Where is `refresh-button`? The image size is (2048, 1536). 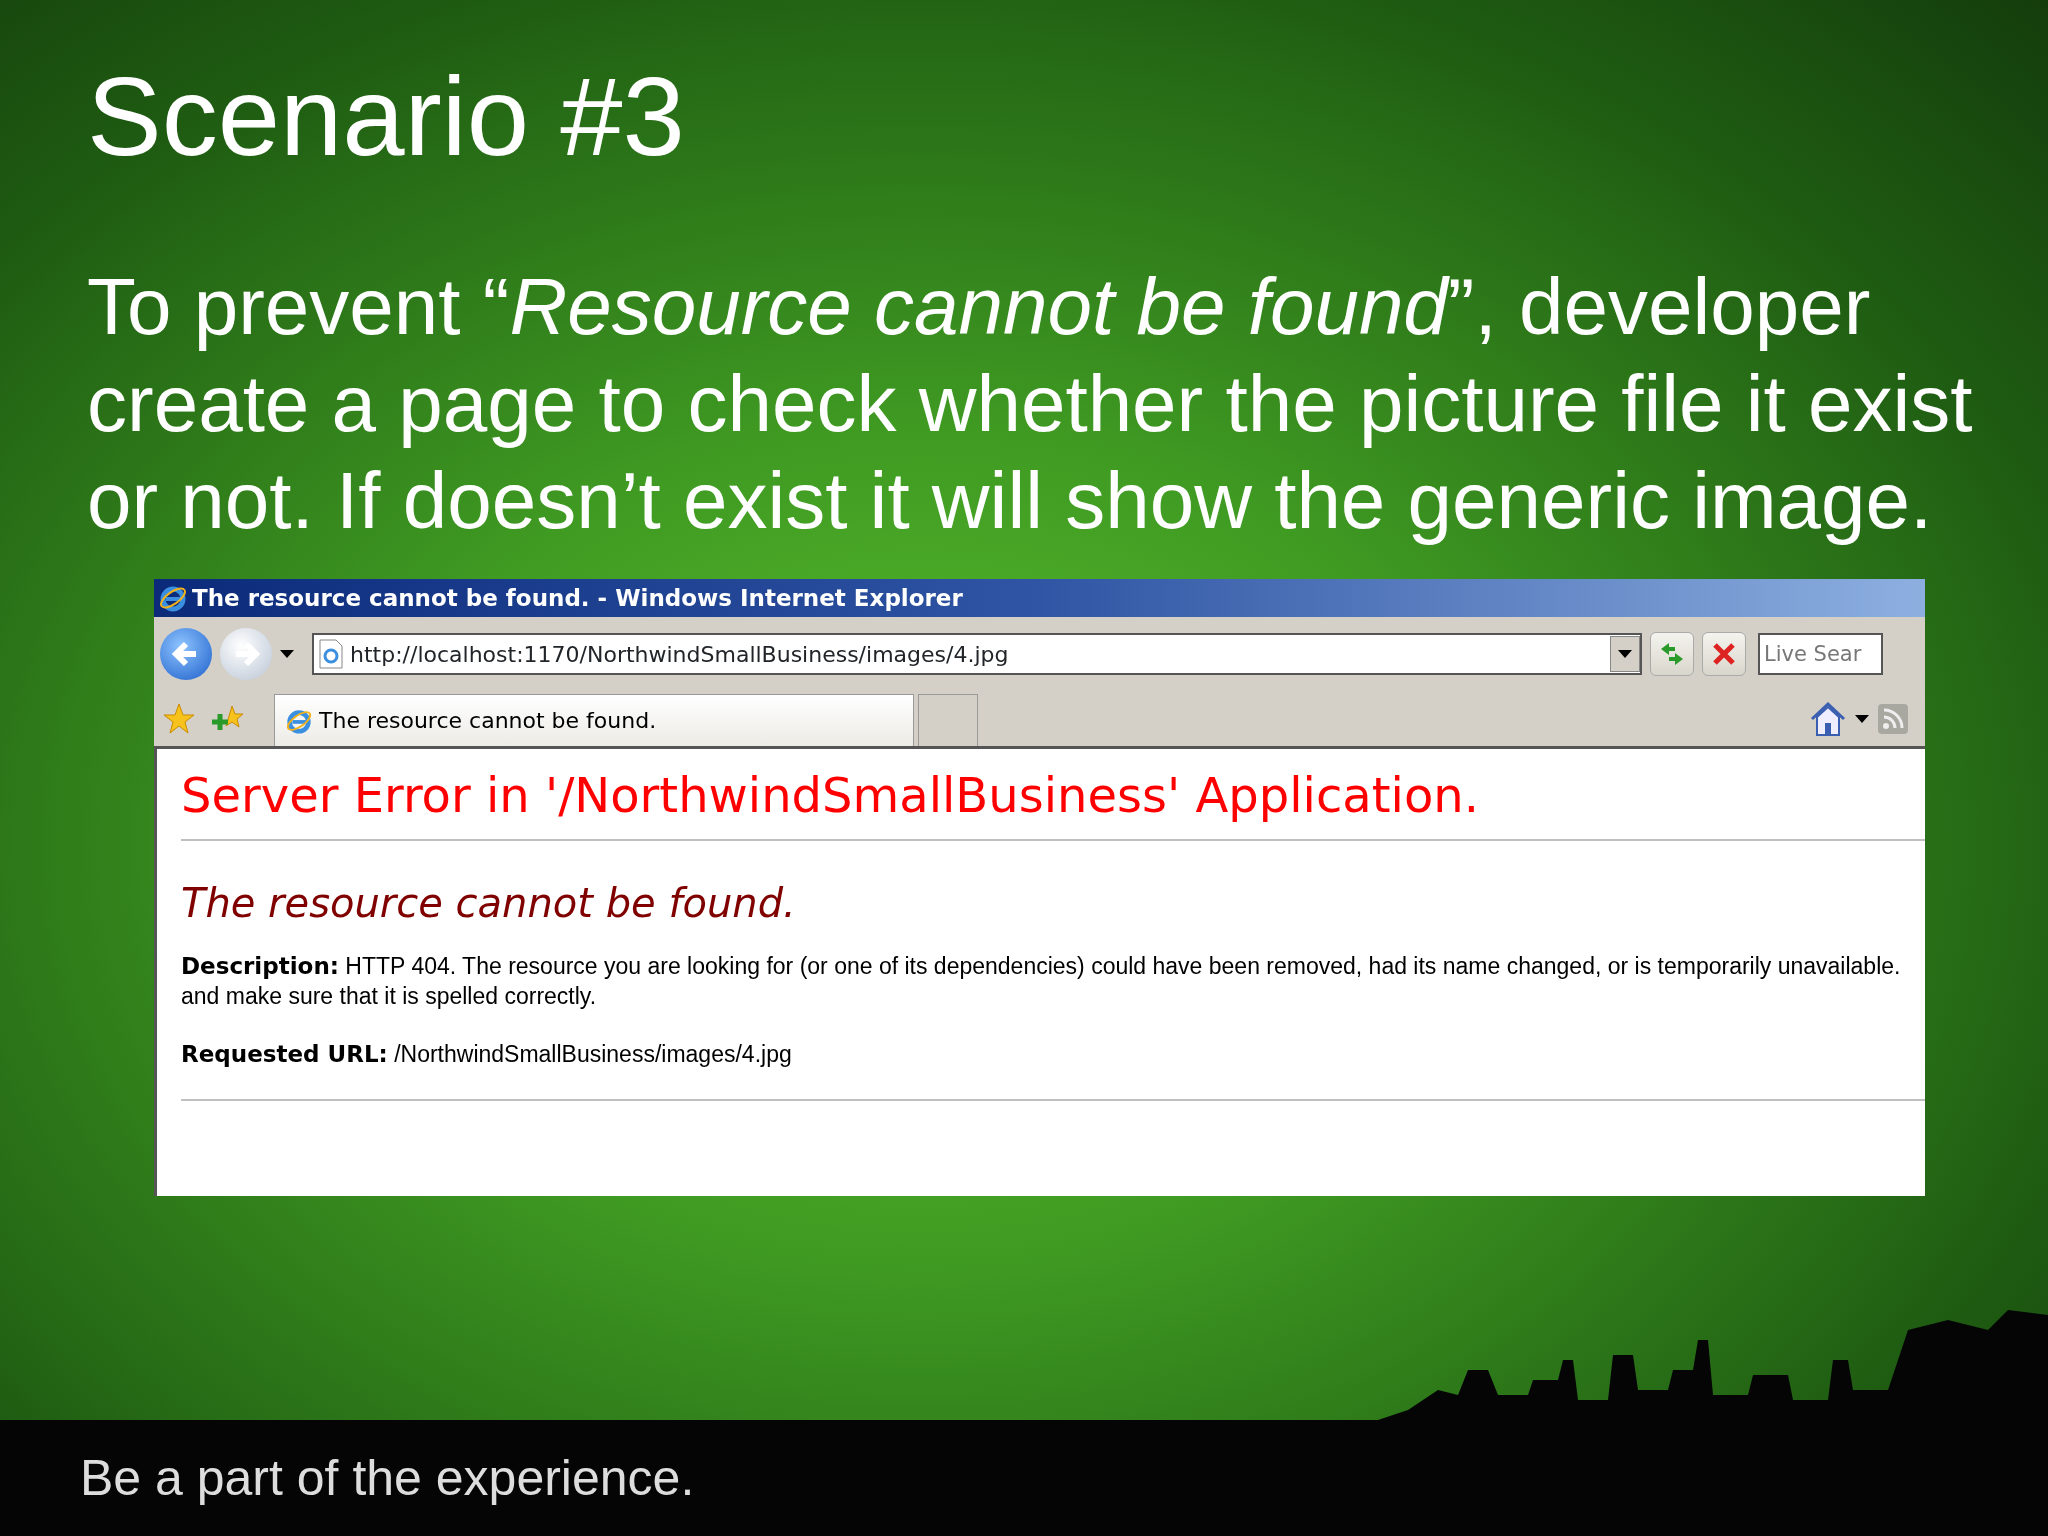
refresh-button is located at coordinates (1672, 654).